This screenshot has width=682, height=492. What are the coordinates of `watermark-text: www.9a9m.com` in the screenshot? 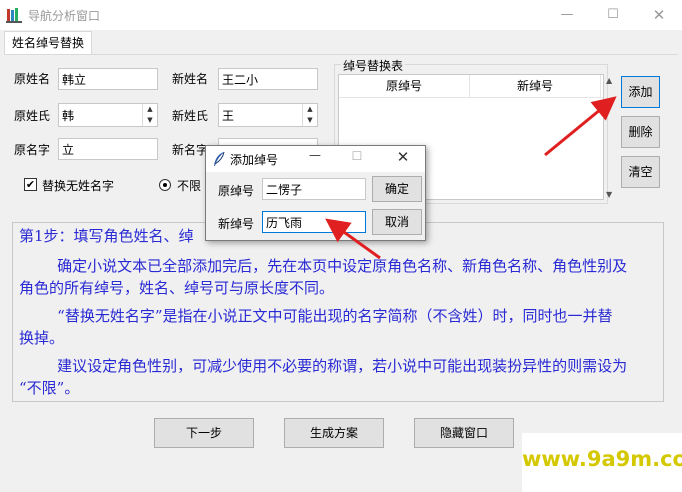 It's located at (602, 459).